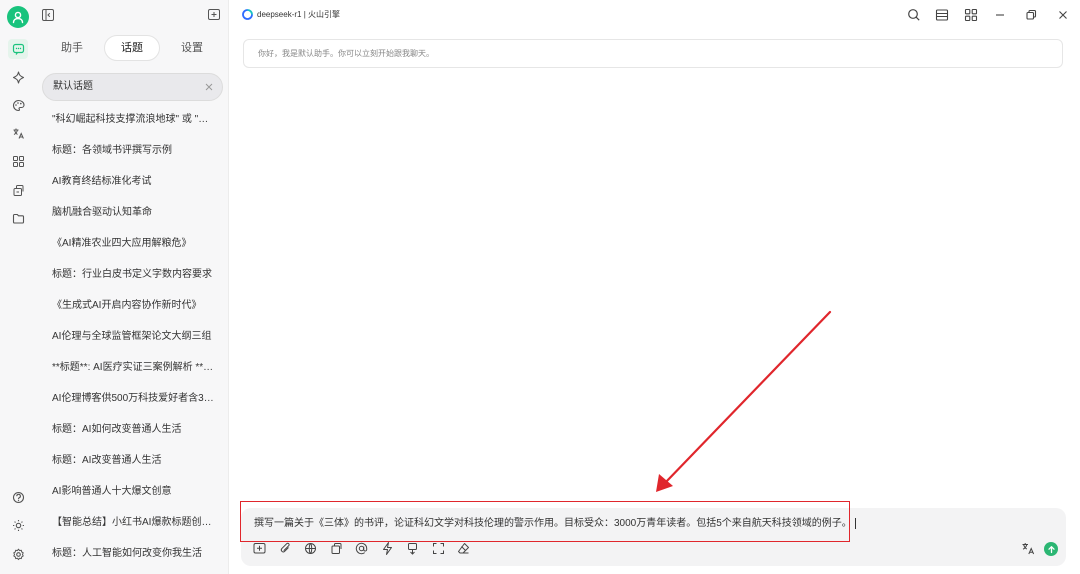  I want to click on help-icon, so click(18, 497).